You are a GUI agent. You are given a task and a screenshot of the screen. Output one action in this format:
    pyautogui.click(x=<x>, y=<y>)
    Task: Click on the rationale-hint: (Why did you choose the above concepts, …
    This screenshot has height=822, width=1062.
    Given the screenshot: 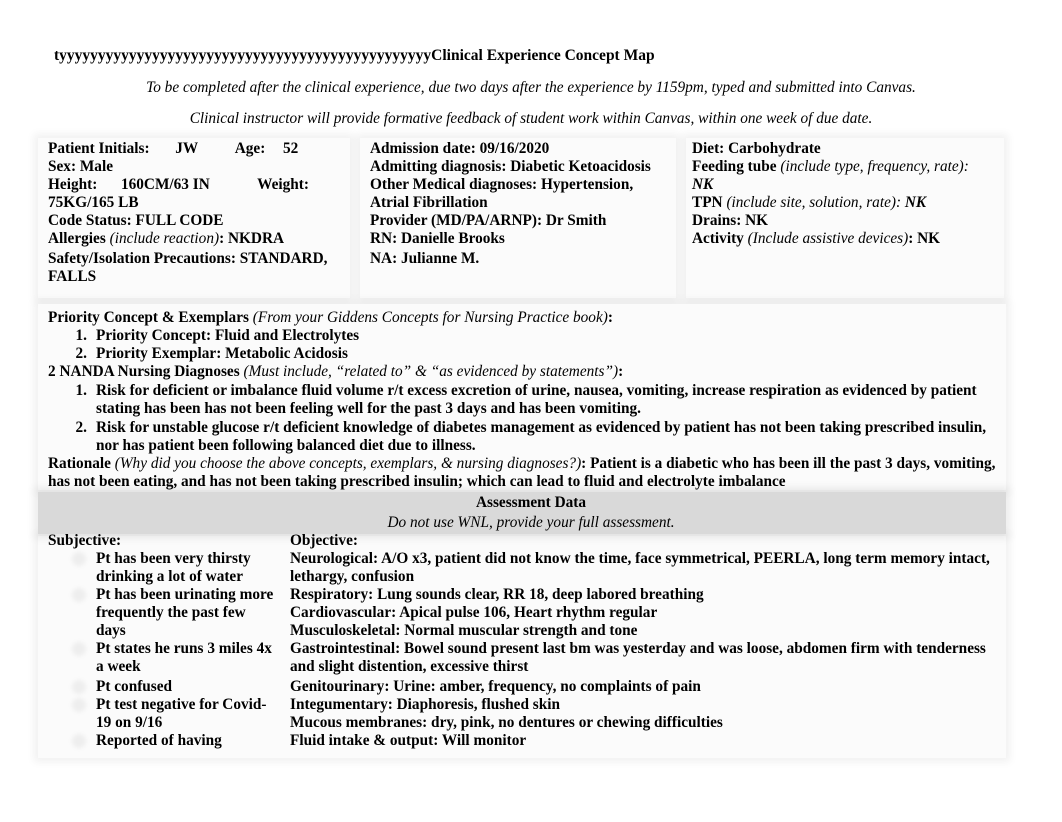 What is the action you would take?
    pyautogui.click(x=348, y=463)
    